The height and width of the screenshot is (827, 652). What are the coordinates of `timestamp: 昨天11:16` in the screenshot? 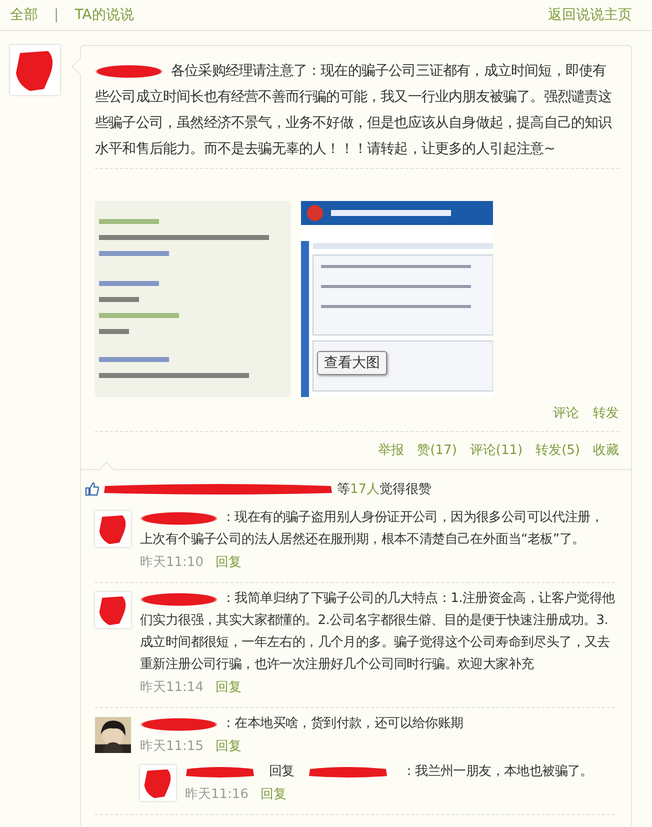 It's located at (216, 795).